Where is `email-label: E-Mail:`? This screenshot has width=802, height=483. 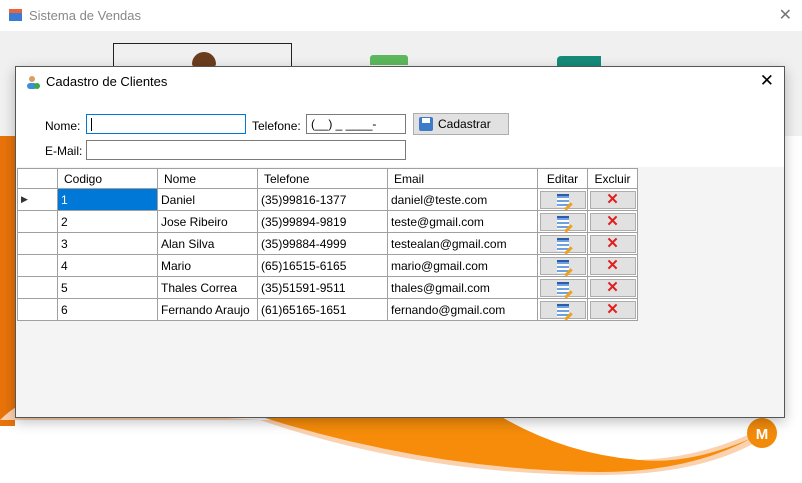 email-label: E-Mail: is located at coordinates (64, 151).